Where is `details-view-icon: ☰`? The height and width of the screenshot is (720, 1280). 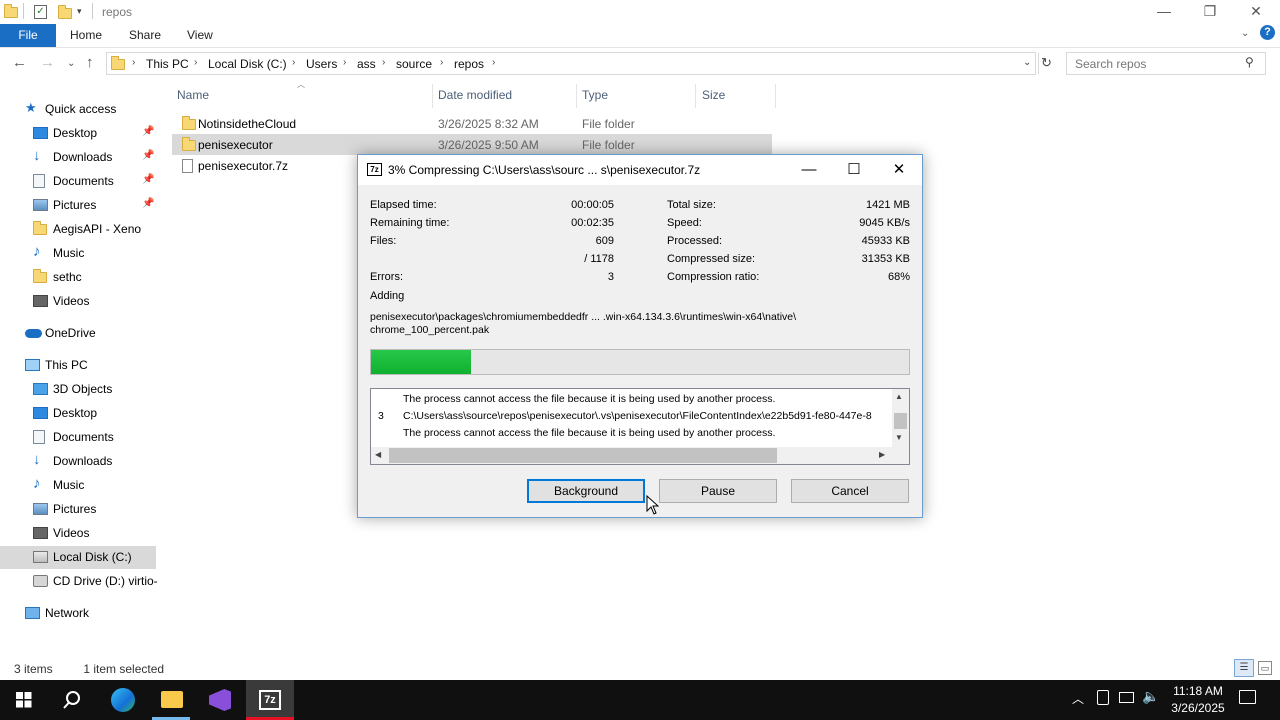
details-view-icon: ☰ is located at coordinates (1244, 668).